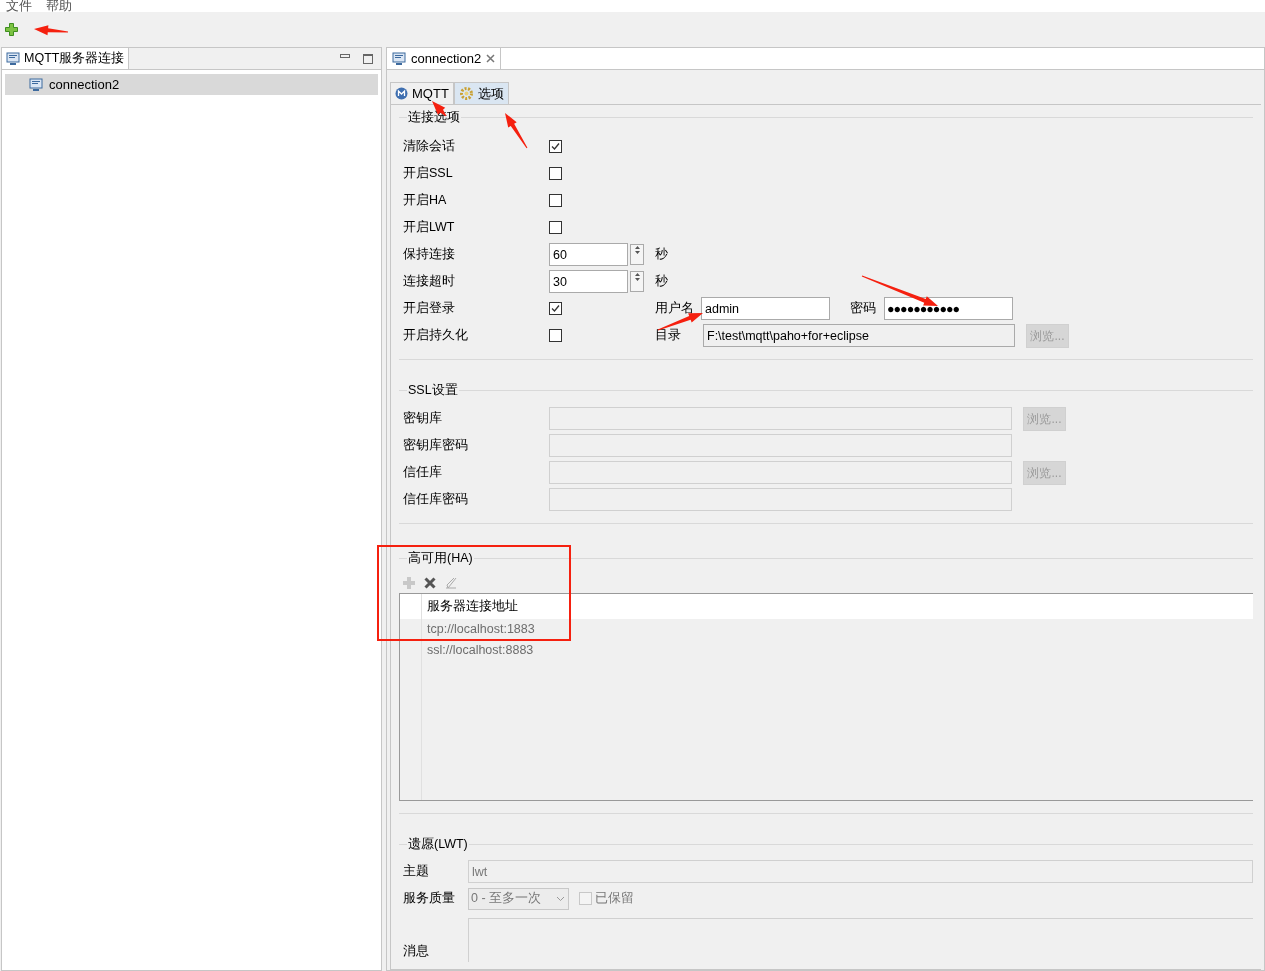  What do you see at coordinates (668, 336) in the screenshot?
I see `directory-label: 目录` at bounding box center [668, 336].